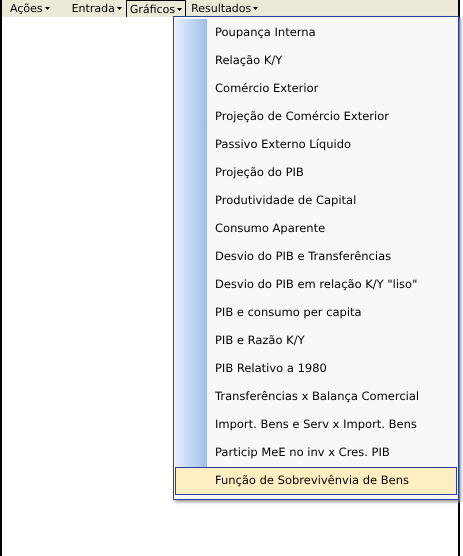 The image size is (463, 556). Describe the element at coordinates (316, 425) in the screenshot. I see `menu-entry: Import. Bens e Serv x Import. Bens` at that location.